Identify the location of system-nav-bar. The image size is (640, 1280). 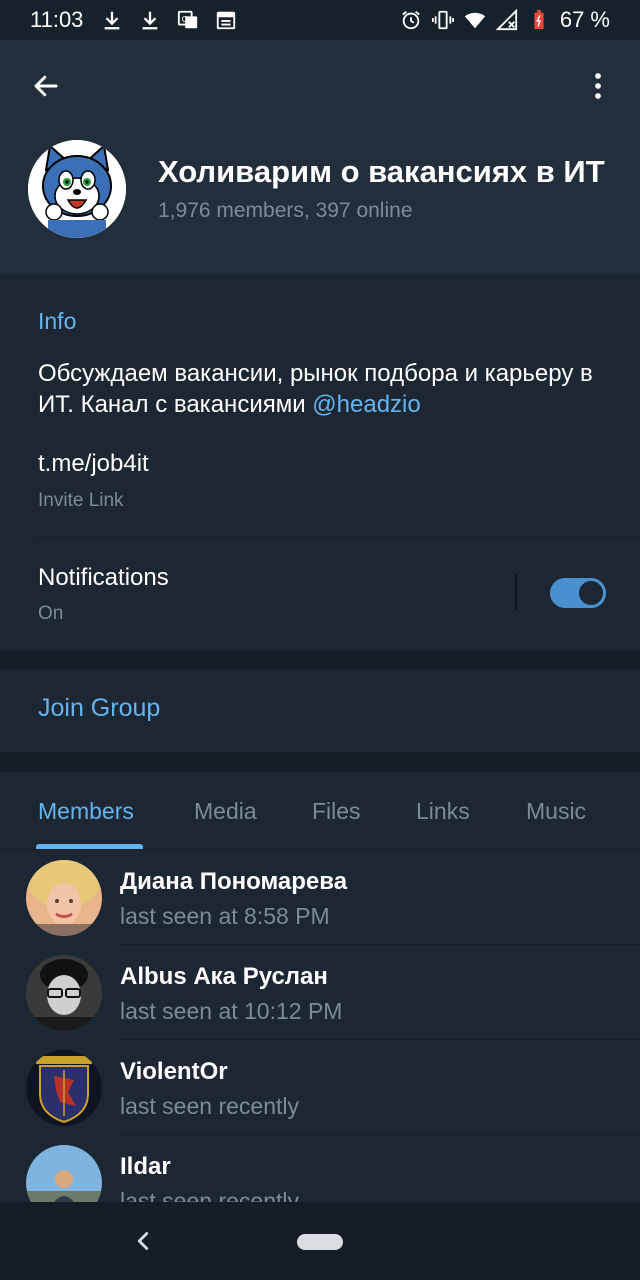
(320, 1241).